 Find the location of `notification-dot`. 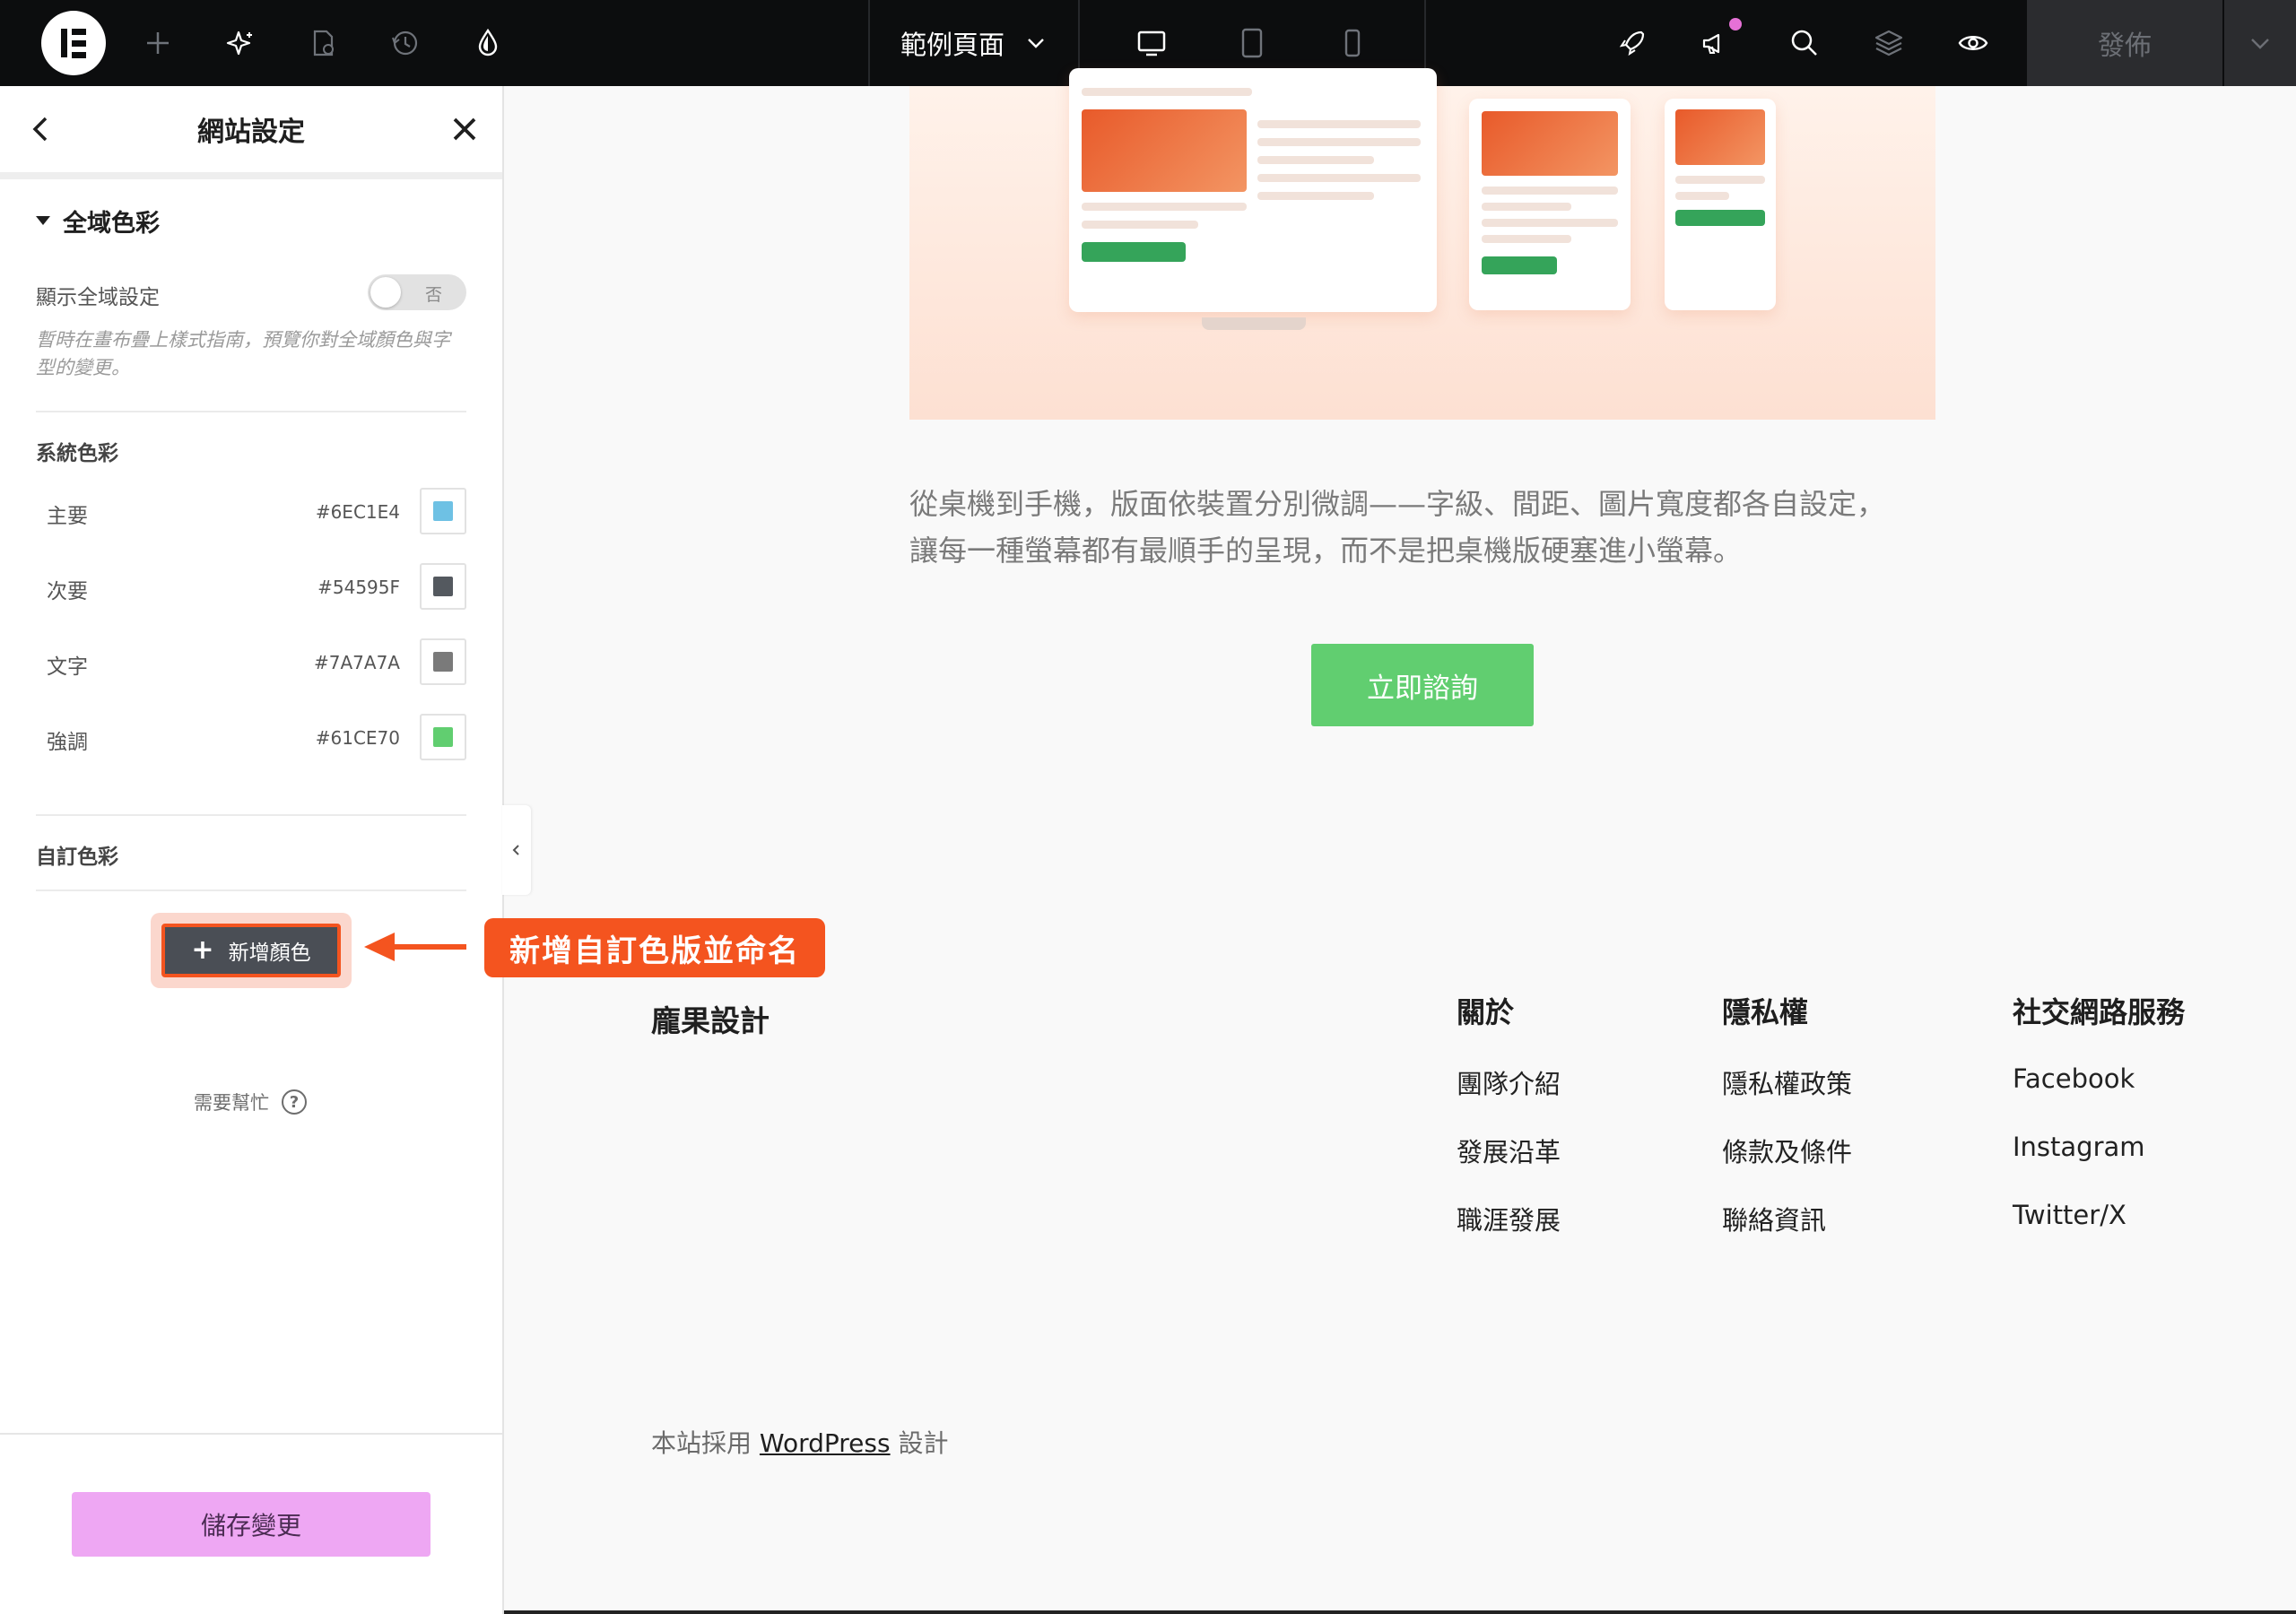

notification-dot is located at coordinates (1735, 24).